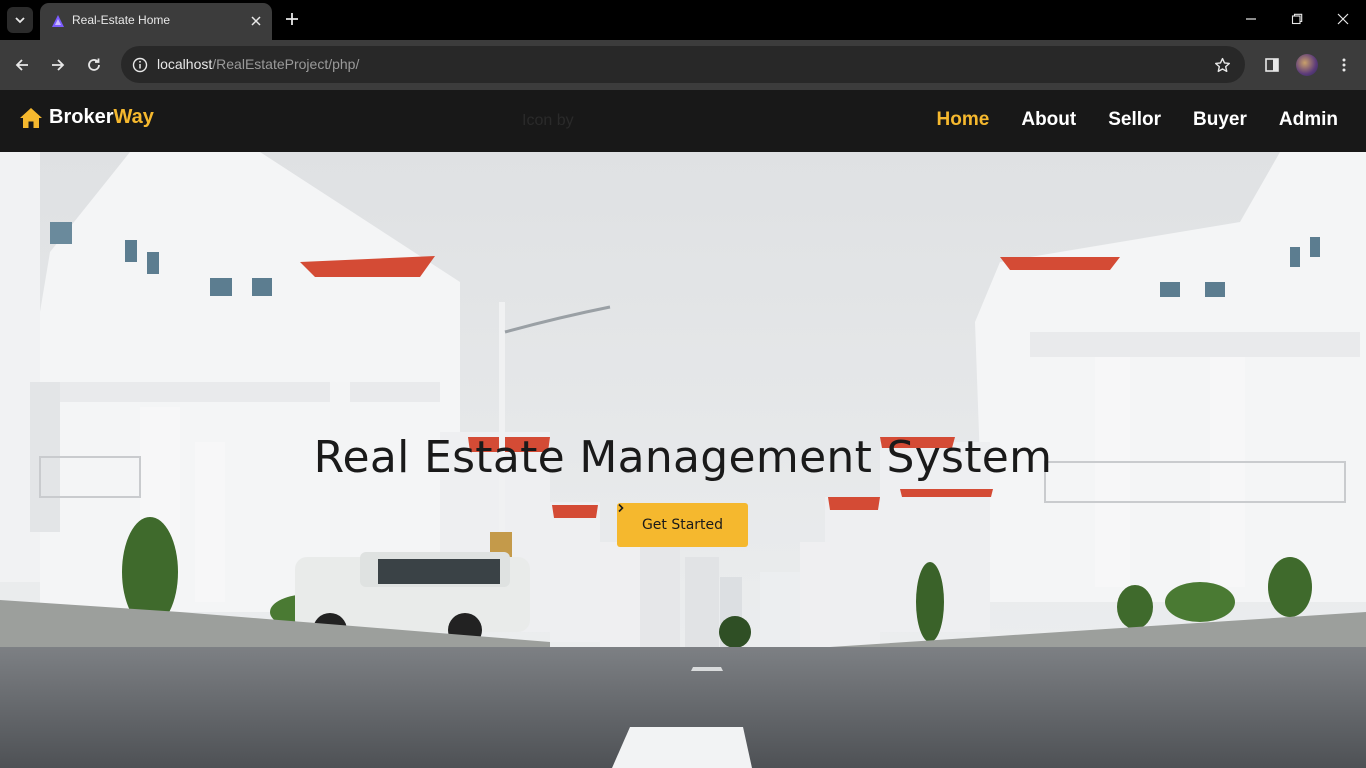 Image resolution: width=1366 pixels, height=768 pixels. What do you see at coordinates (963, 120) in the screenshot?
I see `nav-home: Home` at bounding box center [963, 120].